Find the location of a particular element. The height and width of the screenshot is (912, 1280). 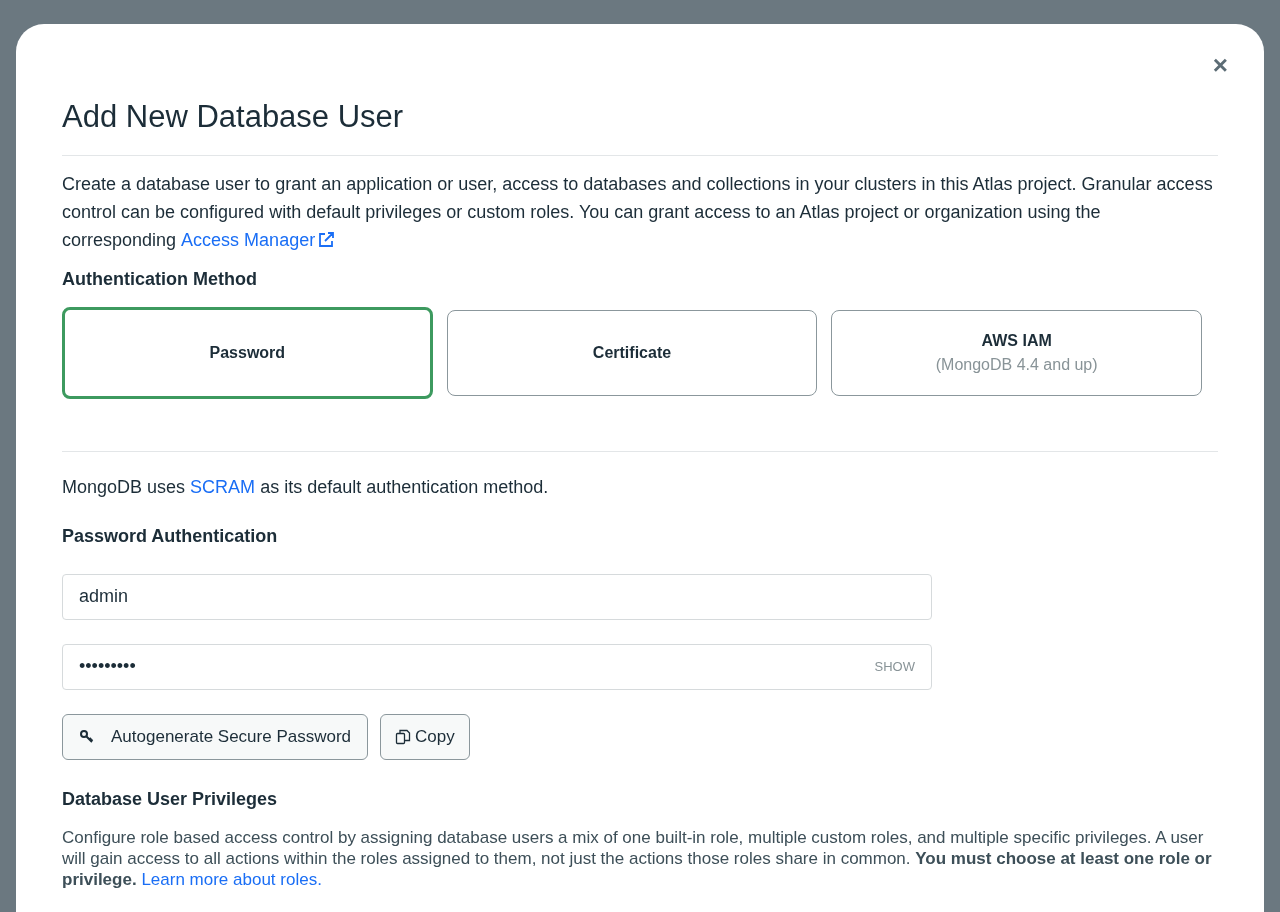

intro-text: Create a database user to grant an application or user, access to databases and collections in your clusters in this Atlas project. Granular access control can be configured with default privileges or custom roles. You can grant access to an Atlas project or organization using the corresponding Access Manager is located at coordinates (640, 211).